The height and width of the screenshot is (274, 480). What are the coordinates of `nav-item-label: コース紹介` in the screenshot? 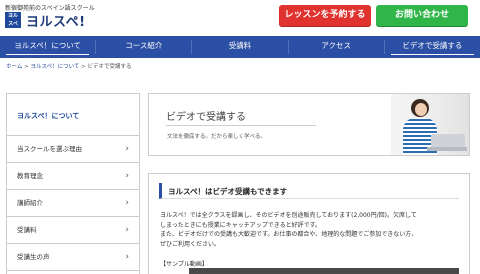 It's located at (144, 45).